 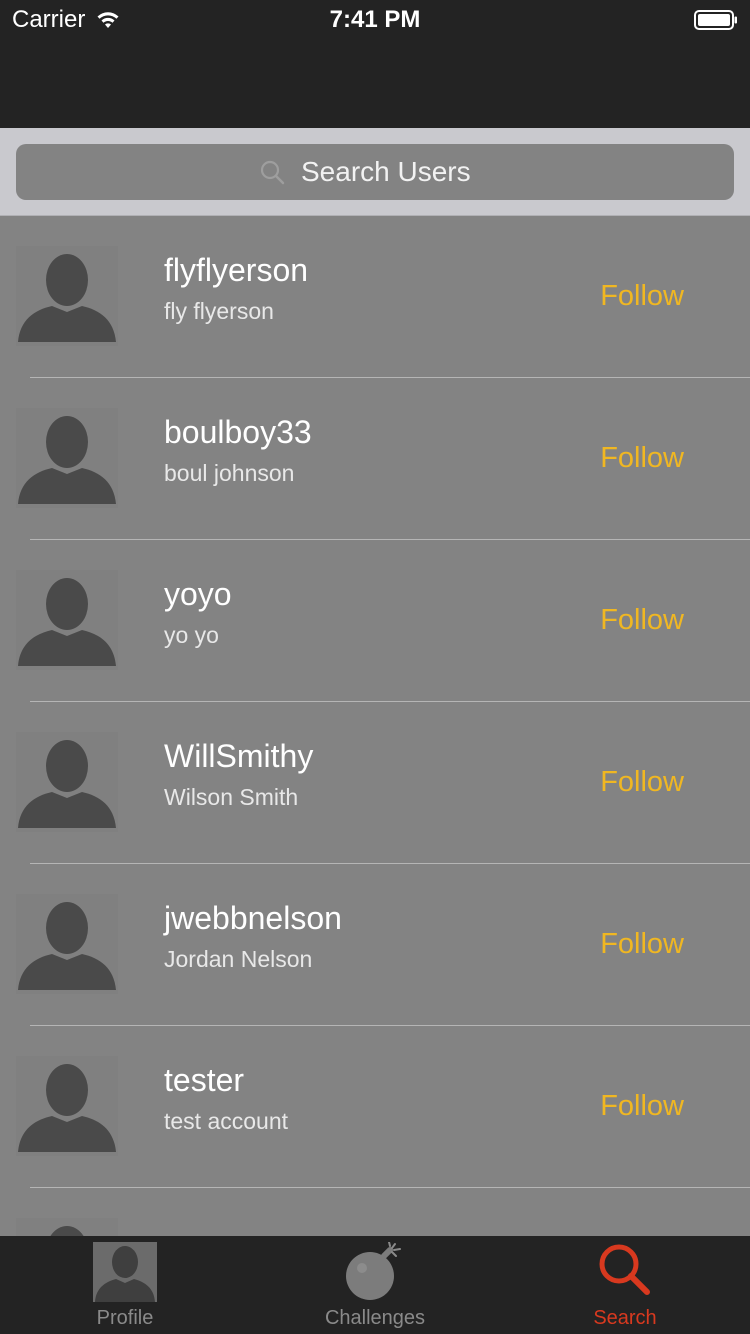 I want to click on user-row: yoyo yo yo Follow, so click(x=375, y=621).